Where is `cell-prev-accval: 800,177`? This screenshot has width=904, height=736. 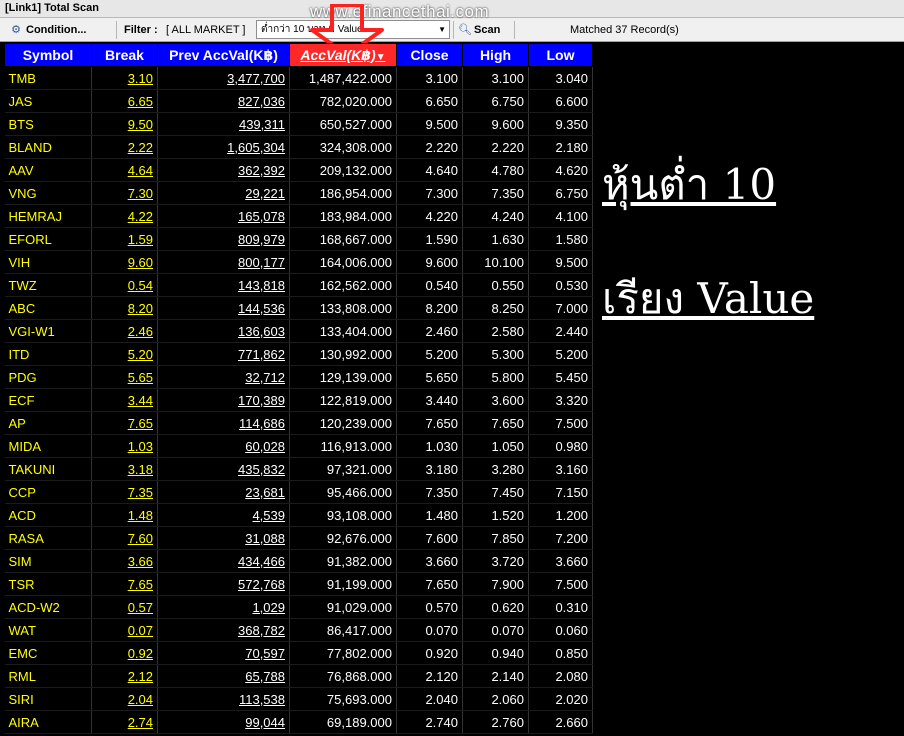
cell-prev-accval: 800,177 is located at coordinates (223, 262).